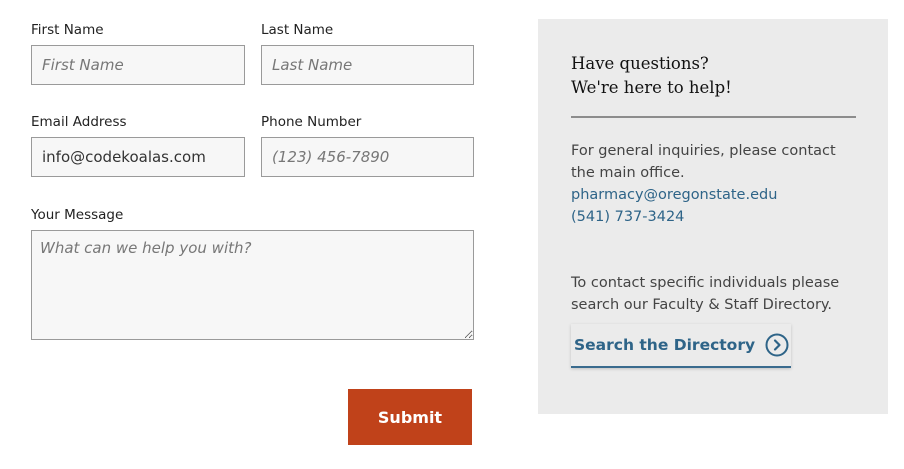 This screenshot has width=904, height=469. Describe the element at coordinates (367, 65) in the screenshot. I see `last-name-input` at that location.